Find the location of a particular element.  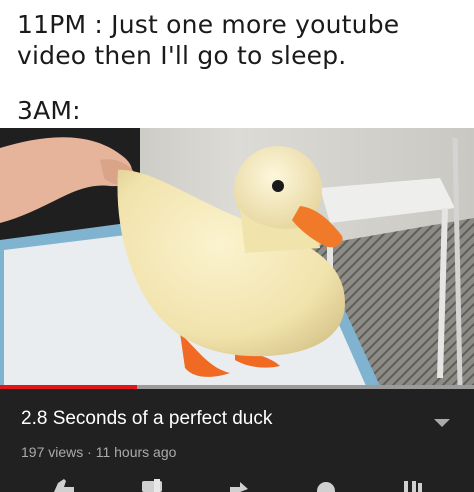

video-meta: 197 views · 11 hours ago is located at coordinates (99, 452).